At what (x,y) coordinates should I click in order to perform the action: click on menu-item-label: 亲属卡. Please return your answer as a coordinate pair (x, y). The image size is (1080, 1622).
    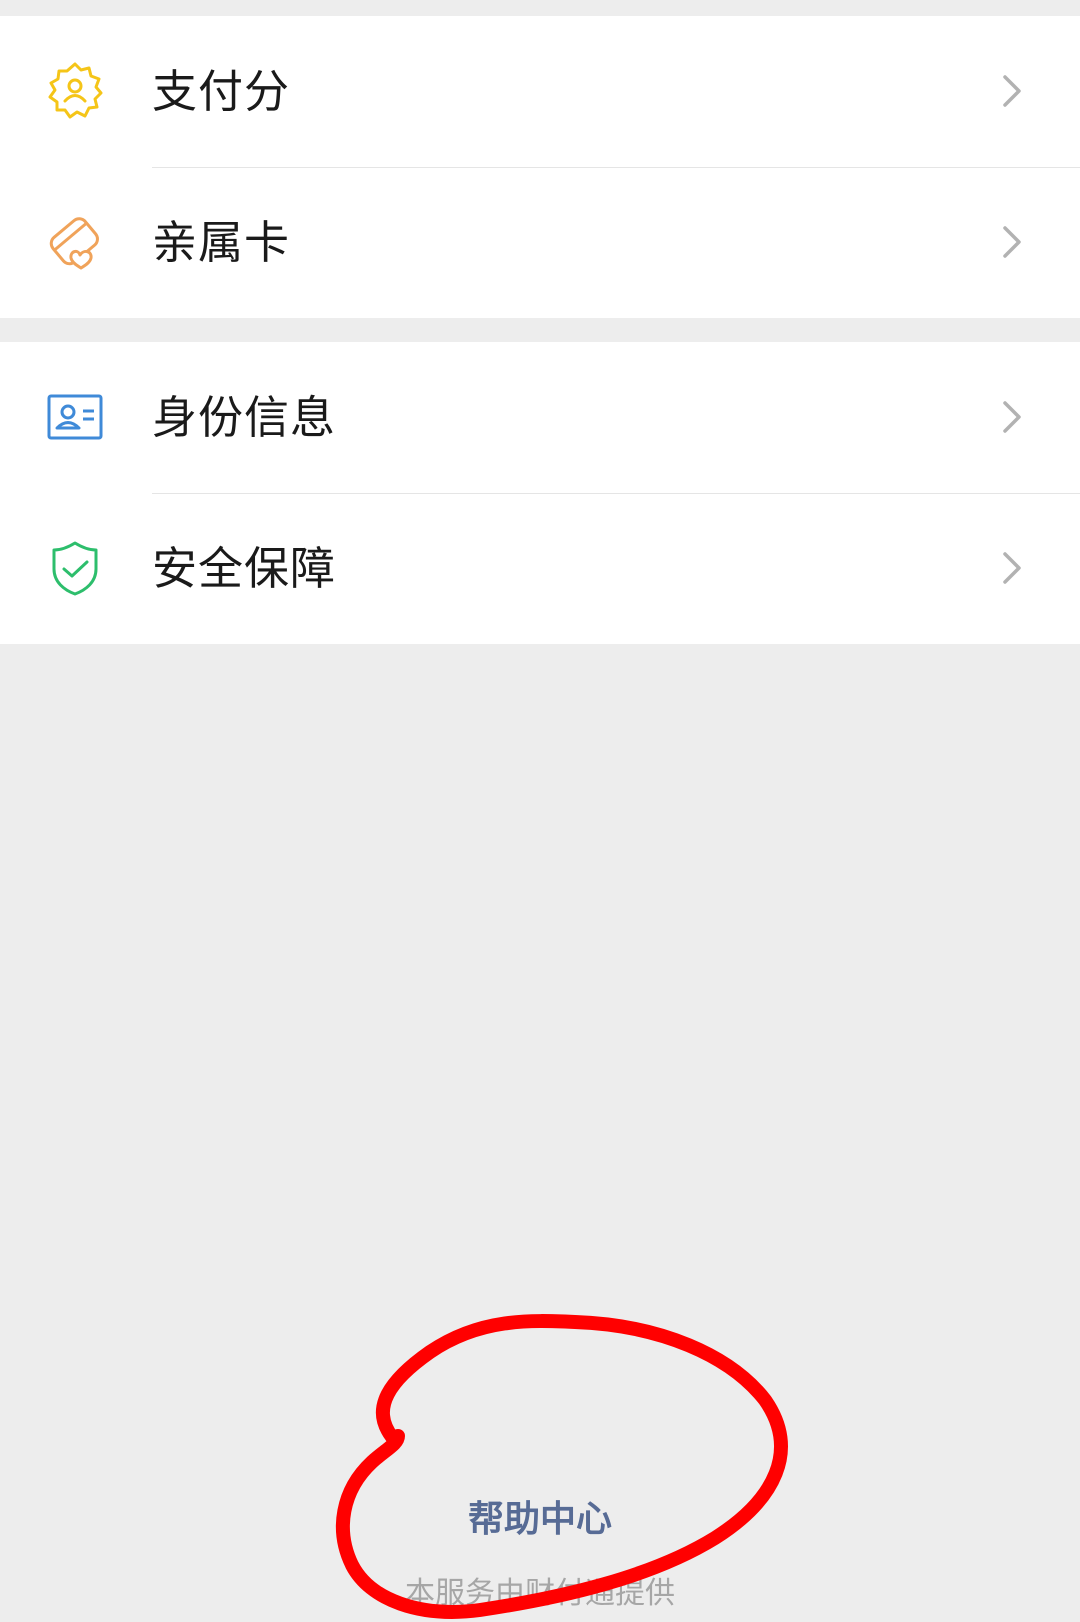
    Looking at the image, I should click on (221, 242).